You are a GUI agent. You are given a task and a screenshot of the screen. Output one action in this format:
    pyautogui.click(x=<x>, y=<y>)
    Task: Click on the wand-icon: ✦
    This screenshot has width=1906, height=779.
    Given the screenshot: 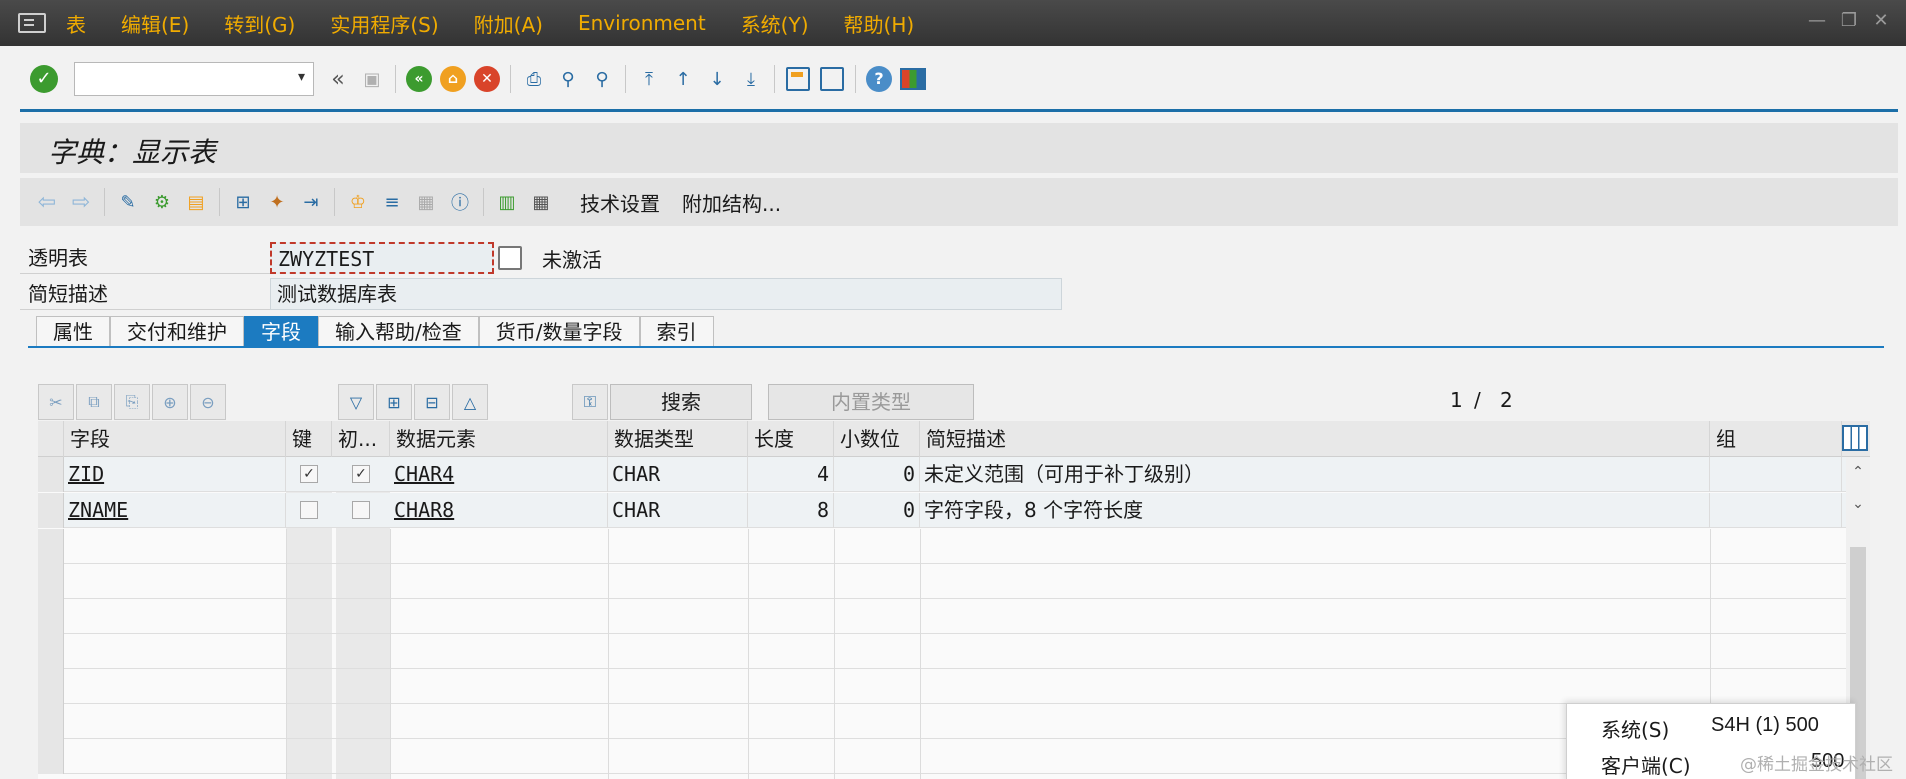 What is the action you would take?
    pyautogui.click(x=277, y=202)
    